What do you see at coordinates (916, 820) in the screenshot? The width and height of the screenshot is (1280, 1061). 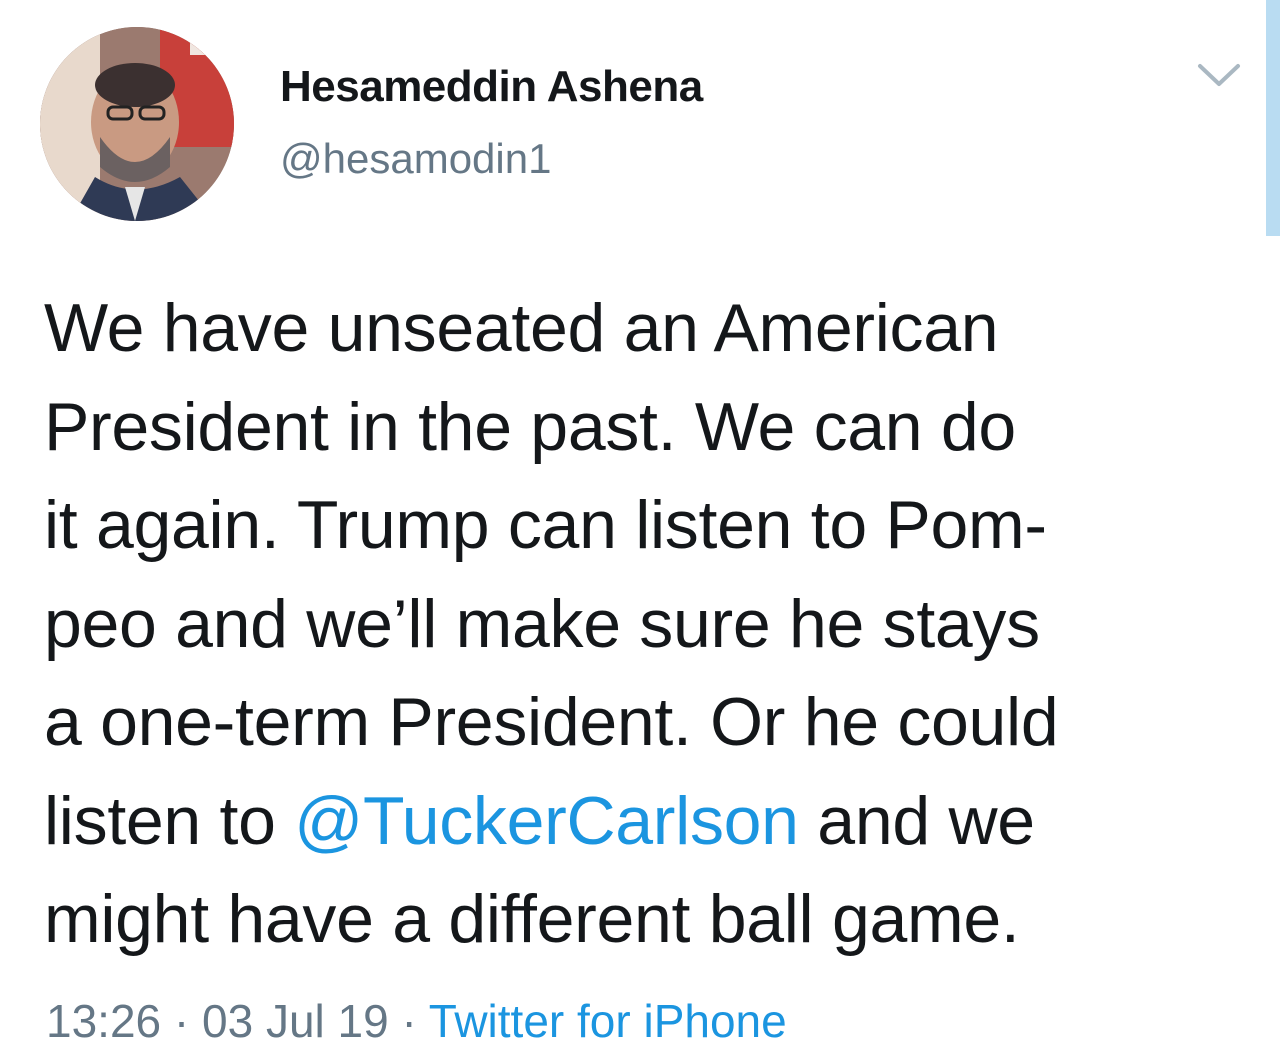 I see `tweet-text-segment: and we` at bounding box center [916, 820].